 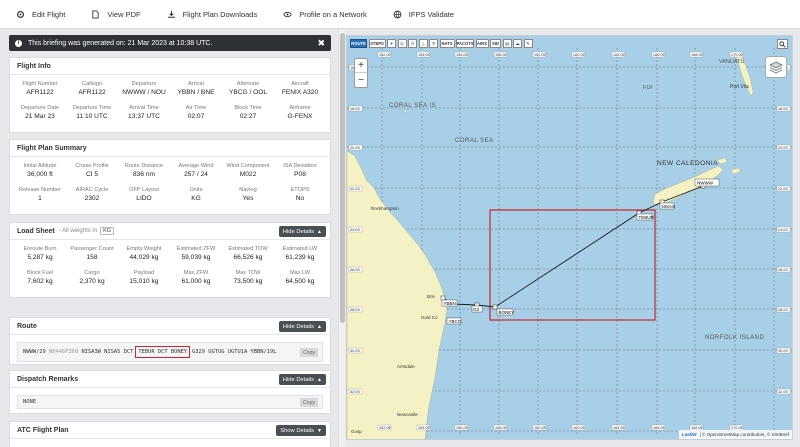 What do you see at coordinates (361, 80) in the screenshot?
I see `zoom-out-button: −` at bounding box center [361, 80].